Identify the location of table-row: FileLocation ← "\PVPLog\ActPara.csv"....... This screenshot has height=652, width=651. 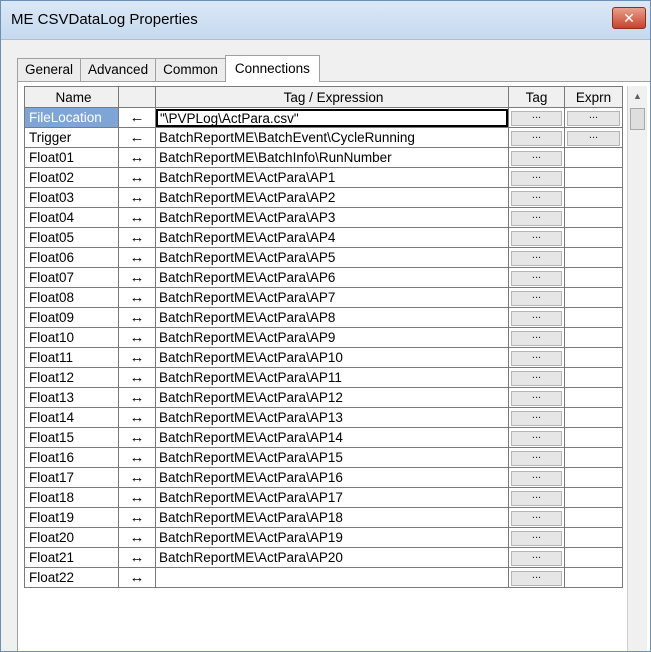
(323, 117).